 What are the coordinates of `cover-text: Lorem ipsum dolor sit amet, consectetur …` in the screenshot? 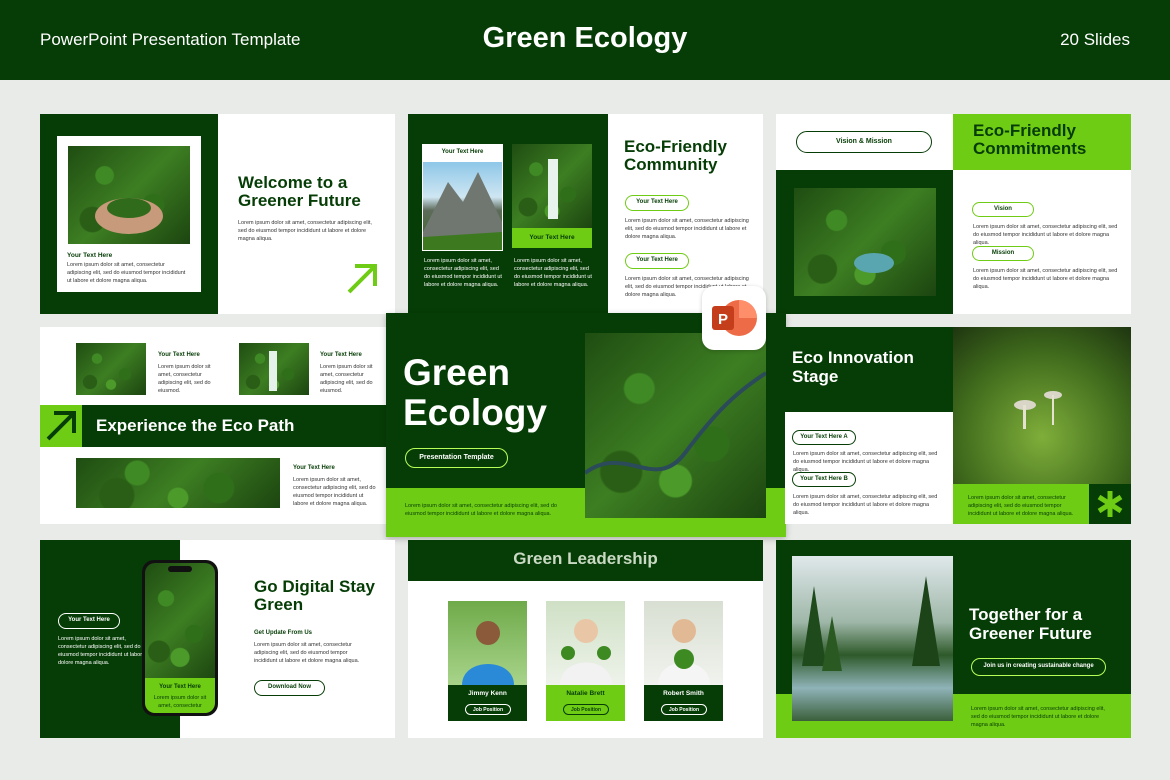 It's located at (481, 510).